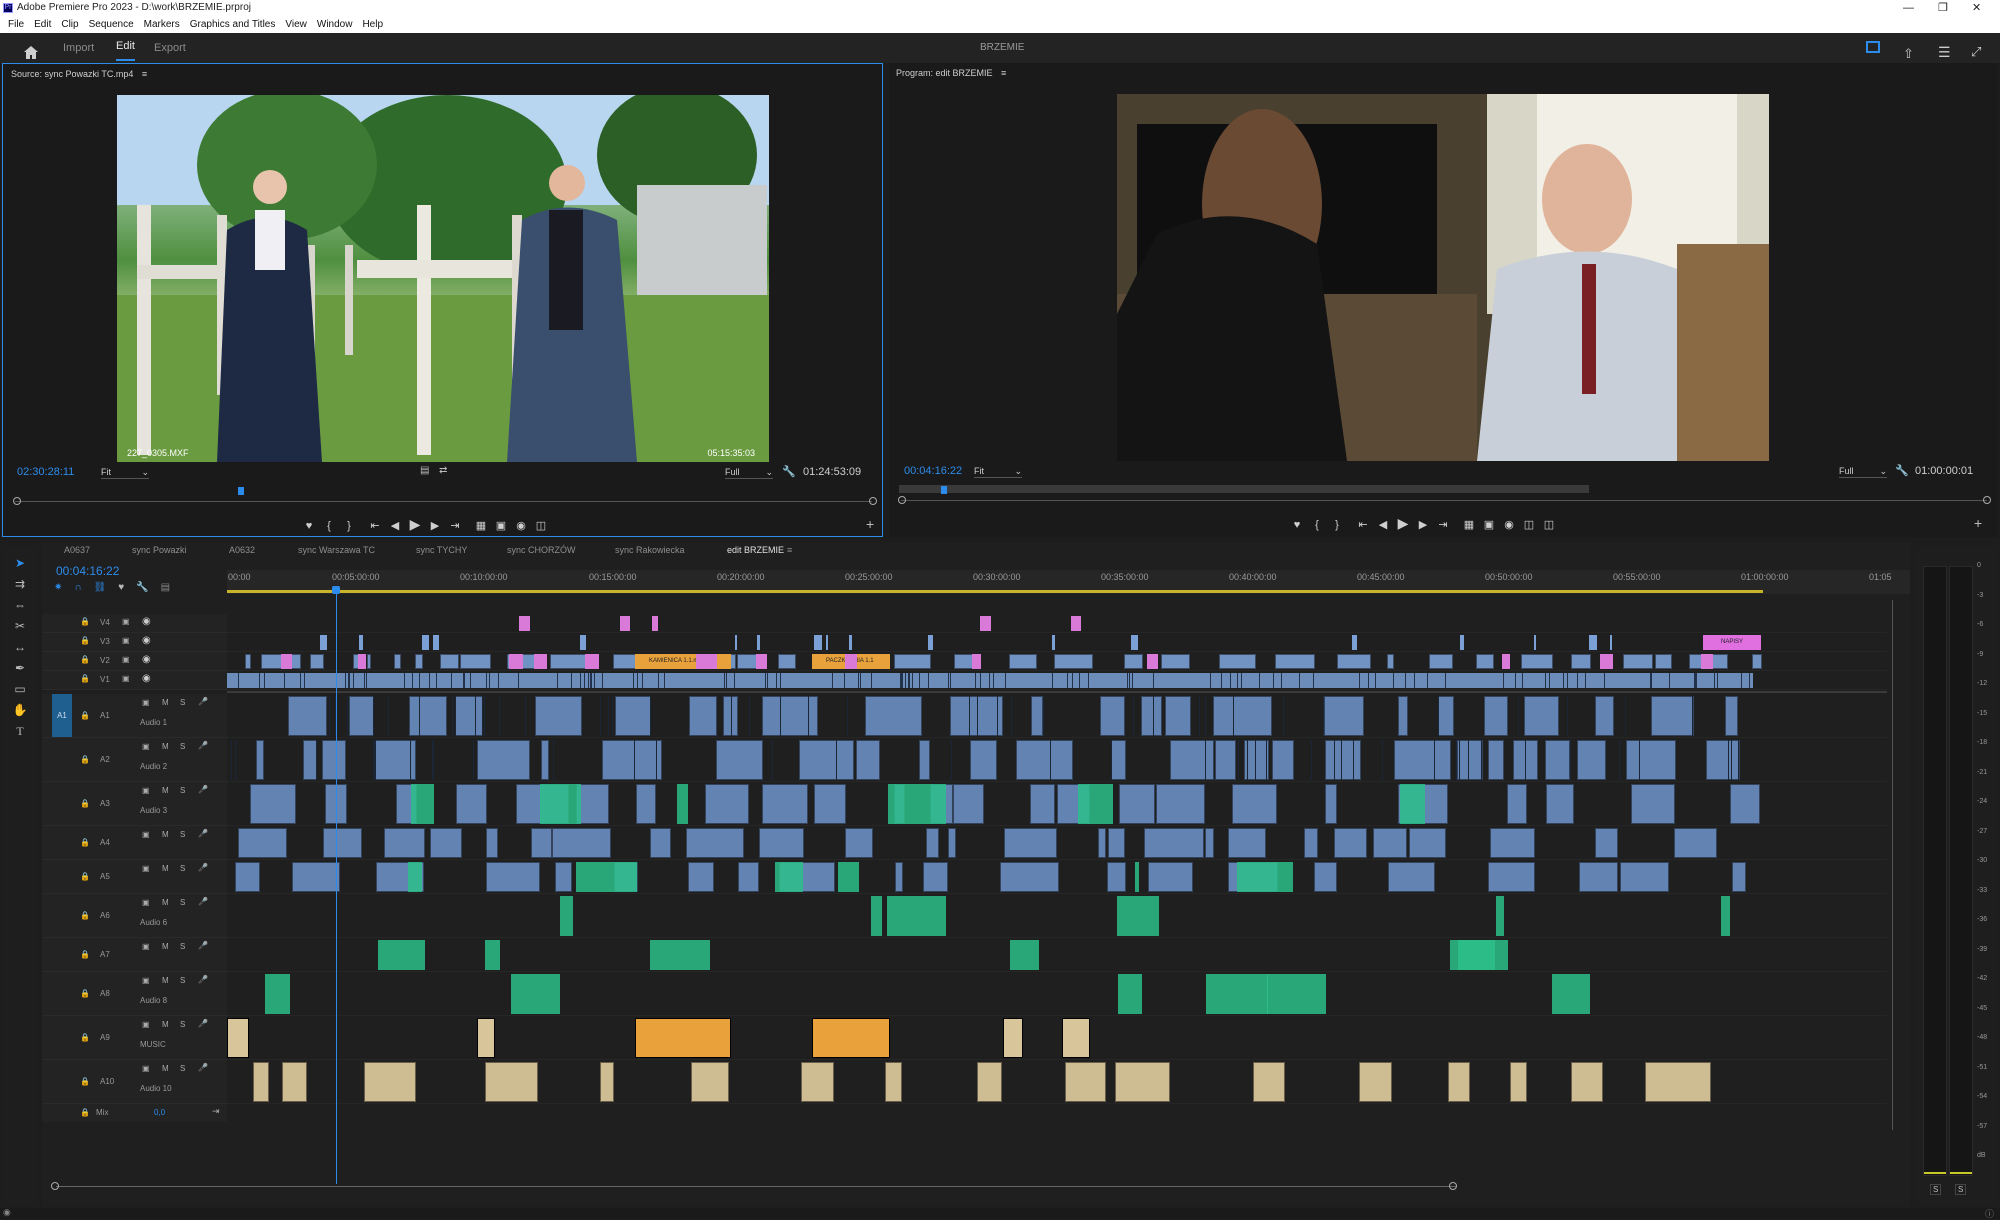  Describe the element at coordinates (541, 550) in the screenshot. I see `sequence-tab: sync CHORZÓW` at that location.